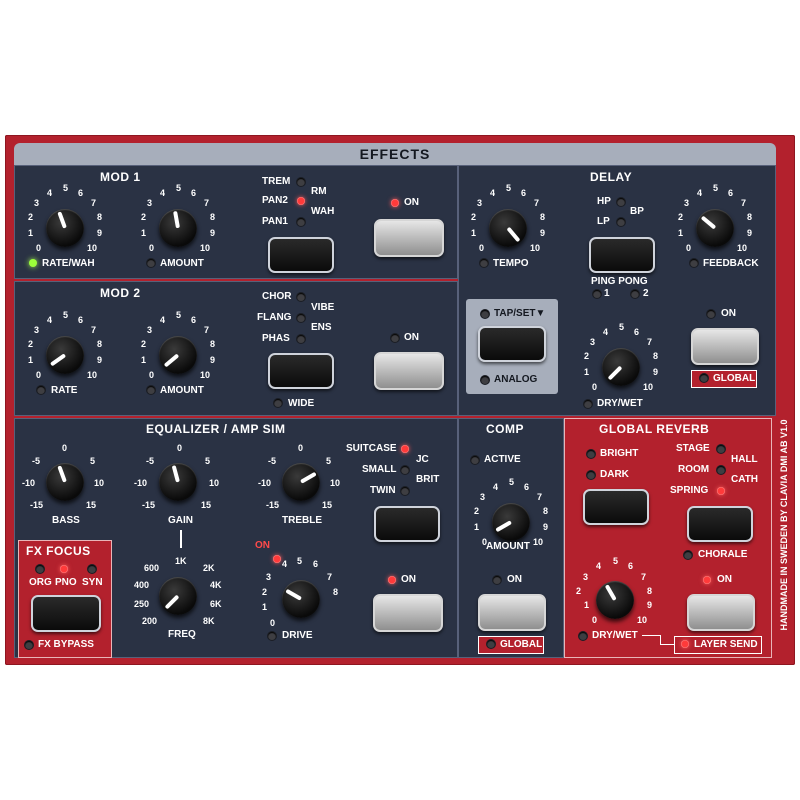 Image resolution: width=800 pixels, height=800 pixels. What do you see at coordinates (511, 522) in the screenshot?
I see `comp-amount-knob` at bounding box center [511, 522].